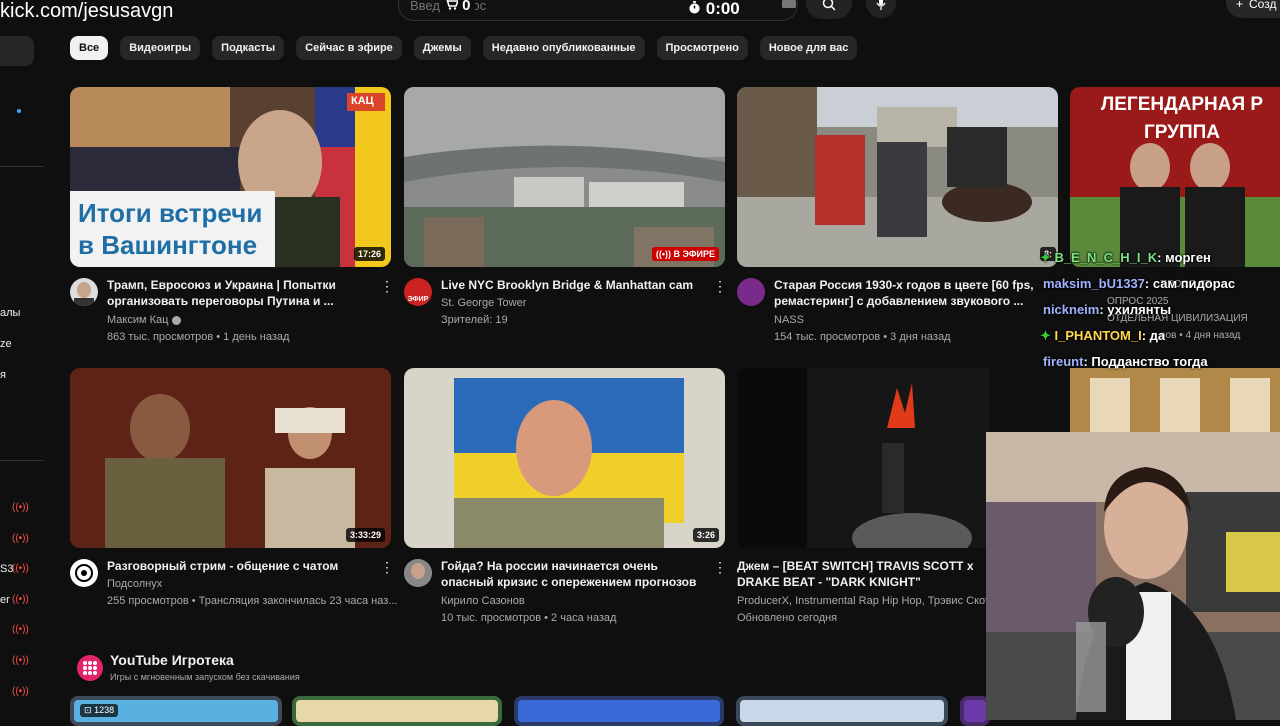  Describe the element at coordinates (160, 48) in the screenshot. I see `chip-video-games: Видеоигры` at that location.